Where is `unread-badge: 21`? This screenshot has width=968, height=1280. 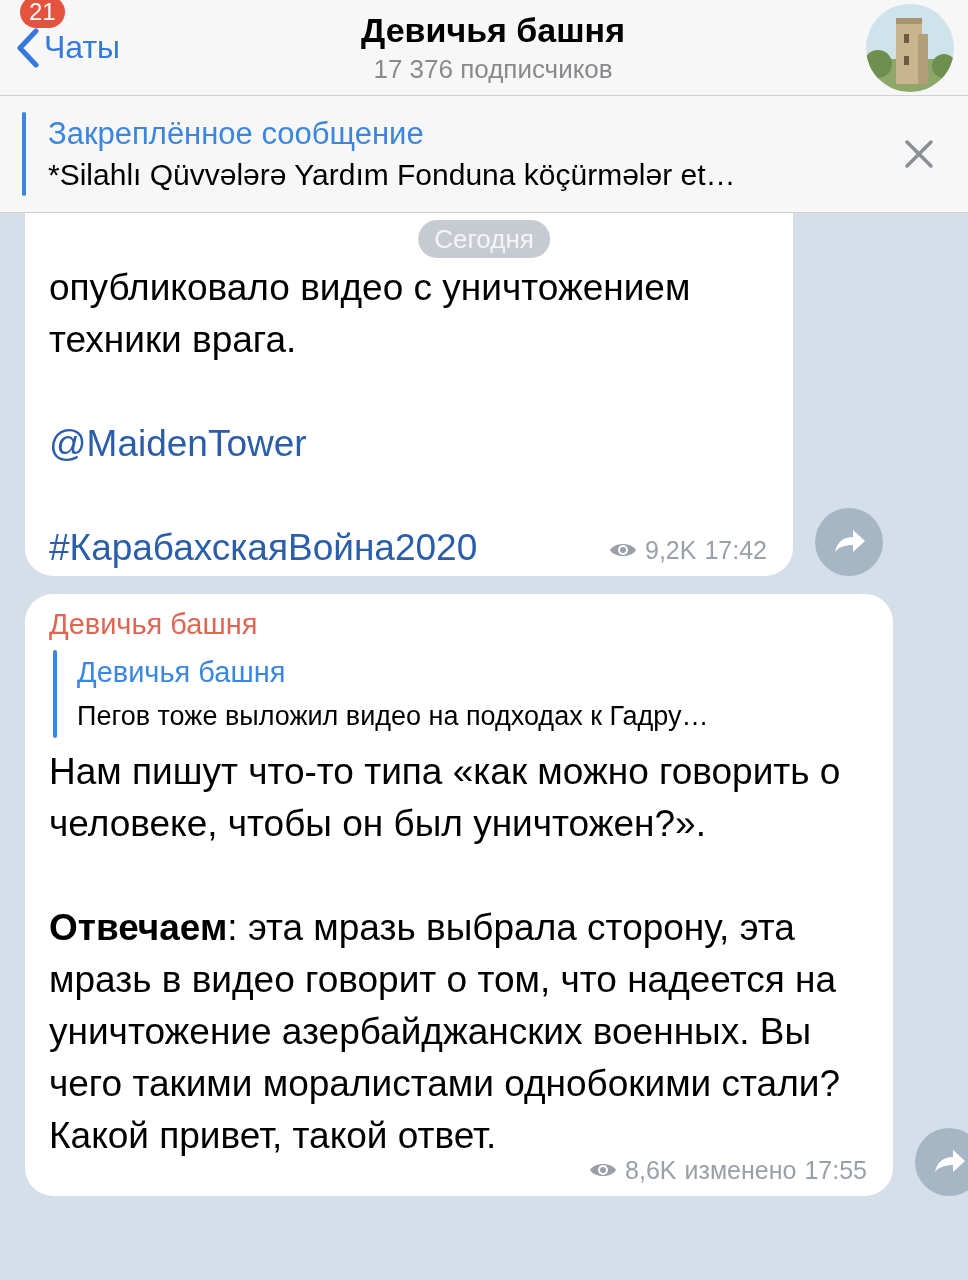 unread-badge: 21 is located at coordinates (42, 14).